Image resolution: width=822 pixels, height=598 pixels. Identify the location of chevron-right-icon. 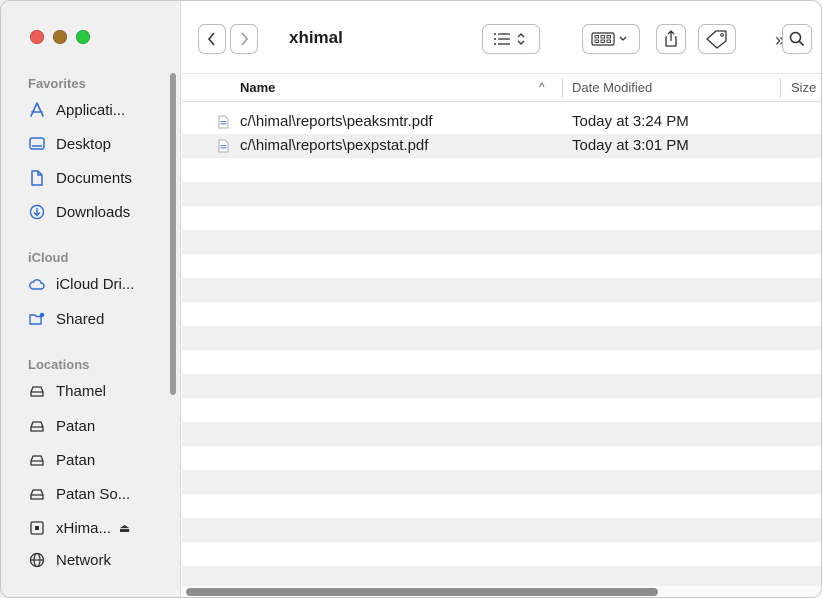
(245, 39).